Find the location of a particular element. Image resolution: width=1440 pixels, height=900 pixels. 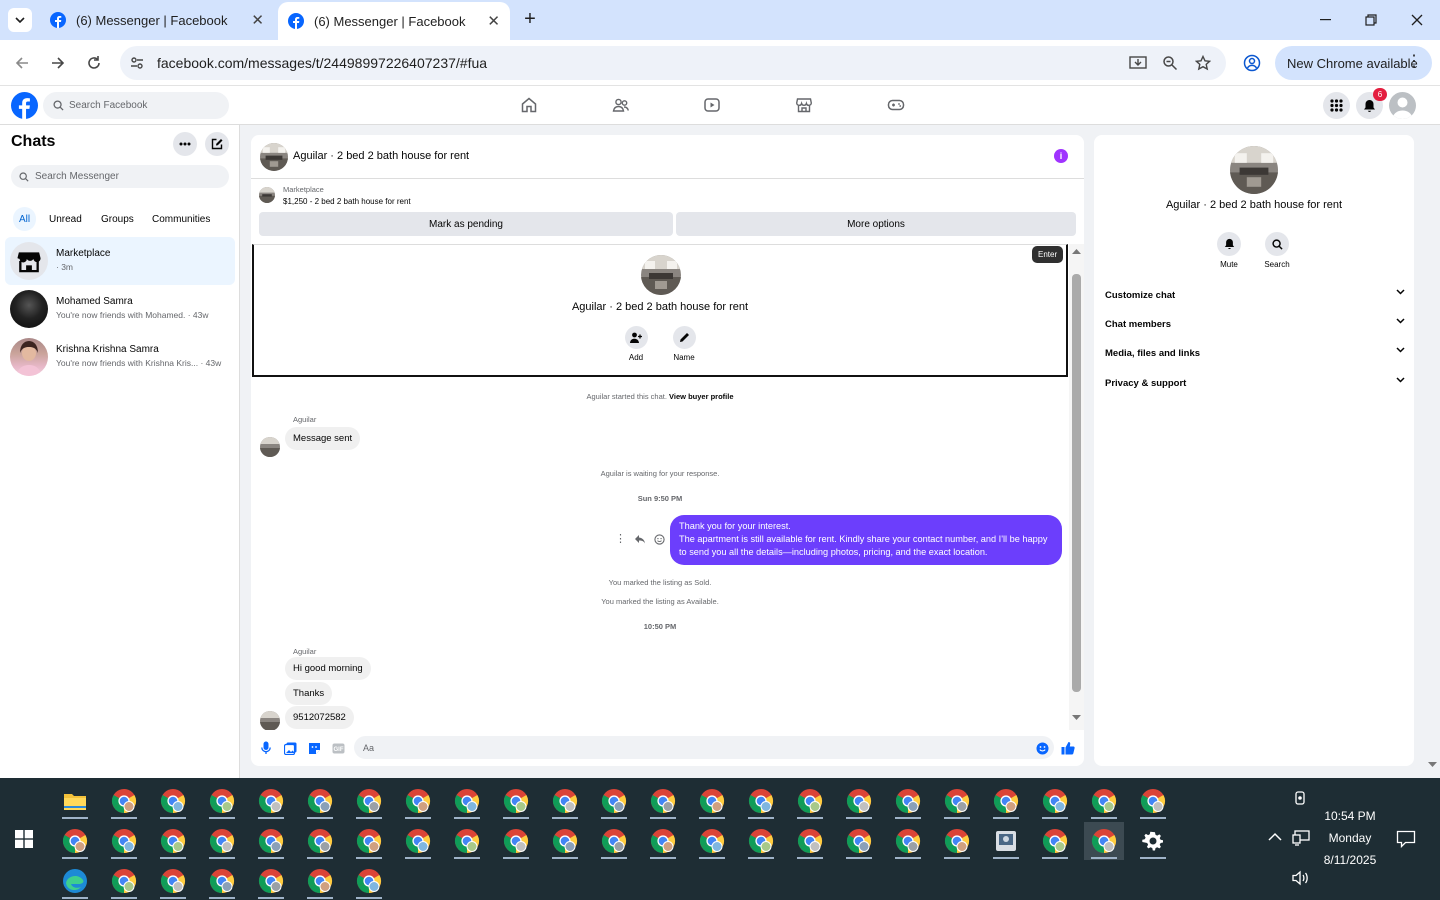

message-scrollbar is located at coordinates (1076, 487).